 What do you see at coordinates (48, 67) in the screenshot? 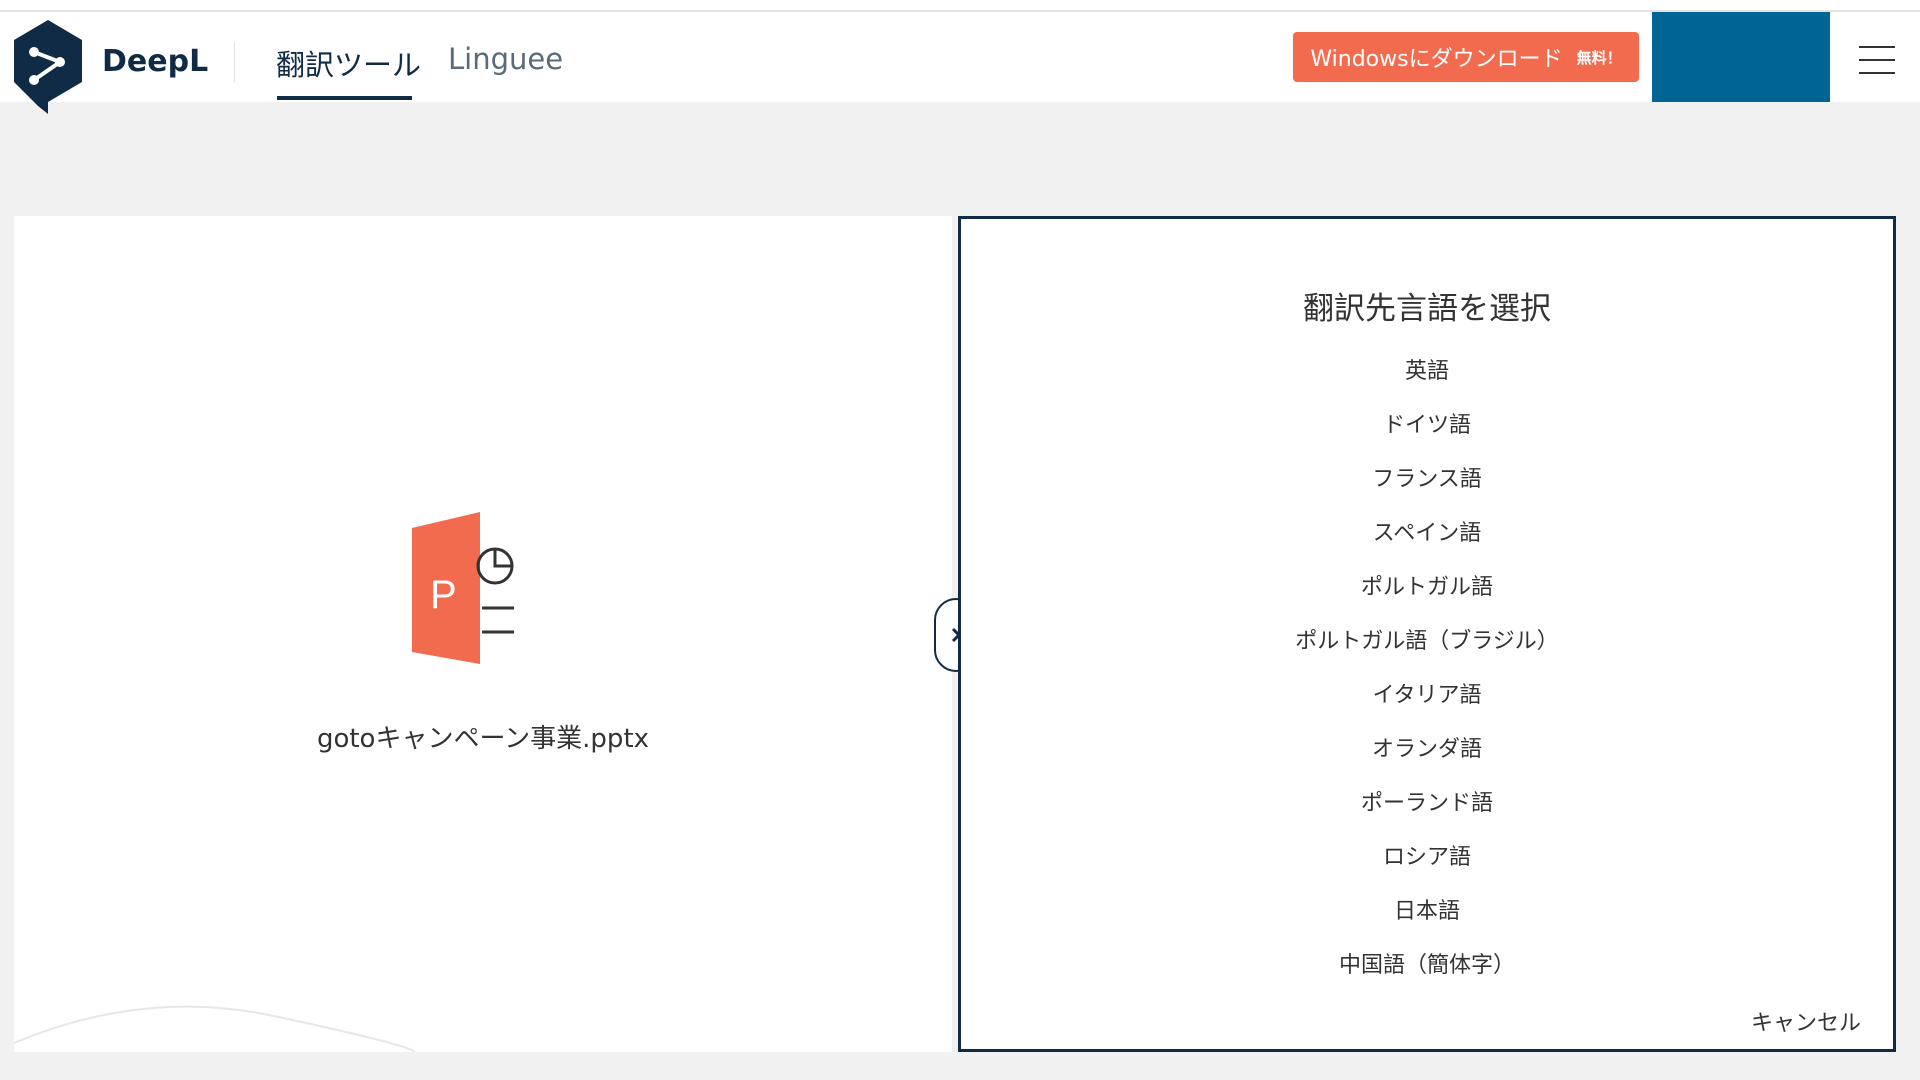
I see `deepl-logo-icon` at bounding box center [48, 67].